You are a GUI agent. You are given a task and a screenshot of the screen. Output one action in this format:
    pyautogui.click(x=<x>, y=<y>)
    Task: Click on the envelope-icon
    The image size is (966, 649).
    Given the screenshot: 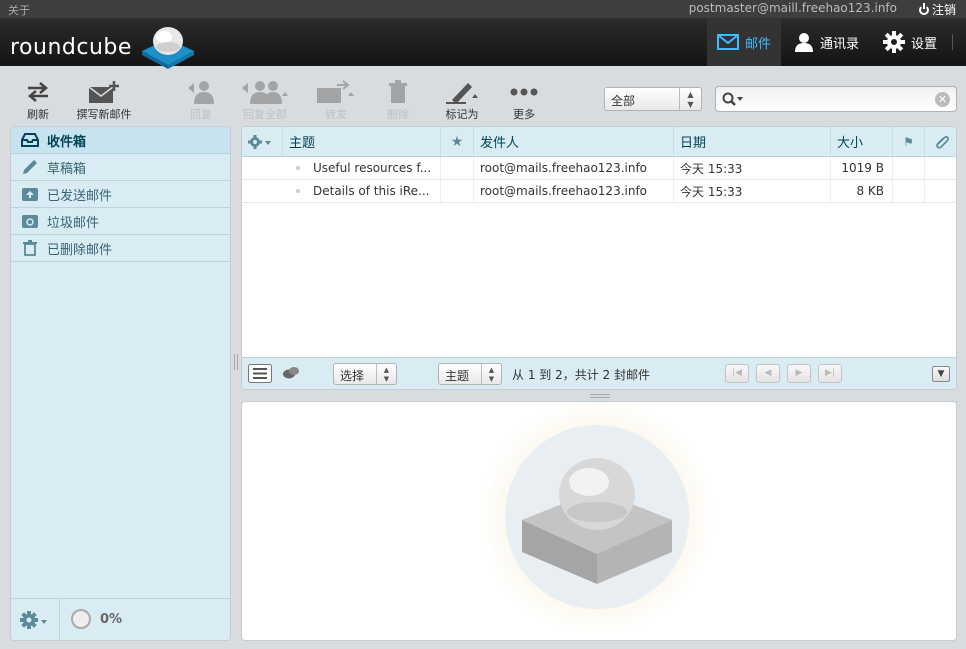 What is the action you would take?
    pyautogui.click(x=727, y=42)
    